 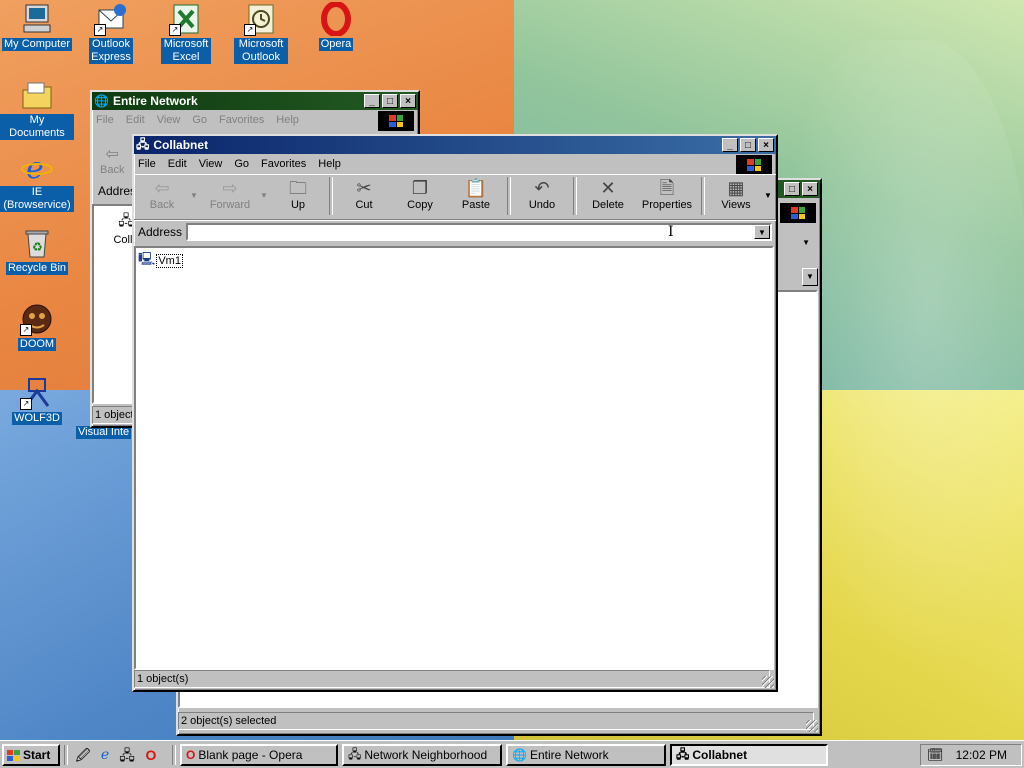 I want to click on desktop-icon-my-documents: My Documents, so click(x=37, y=109).